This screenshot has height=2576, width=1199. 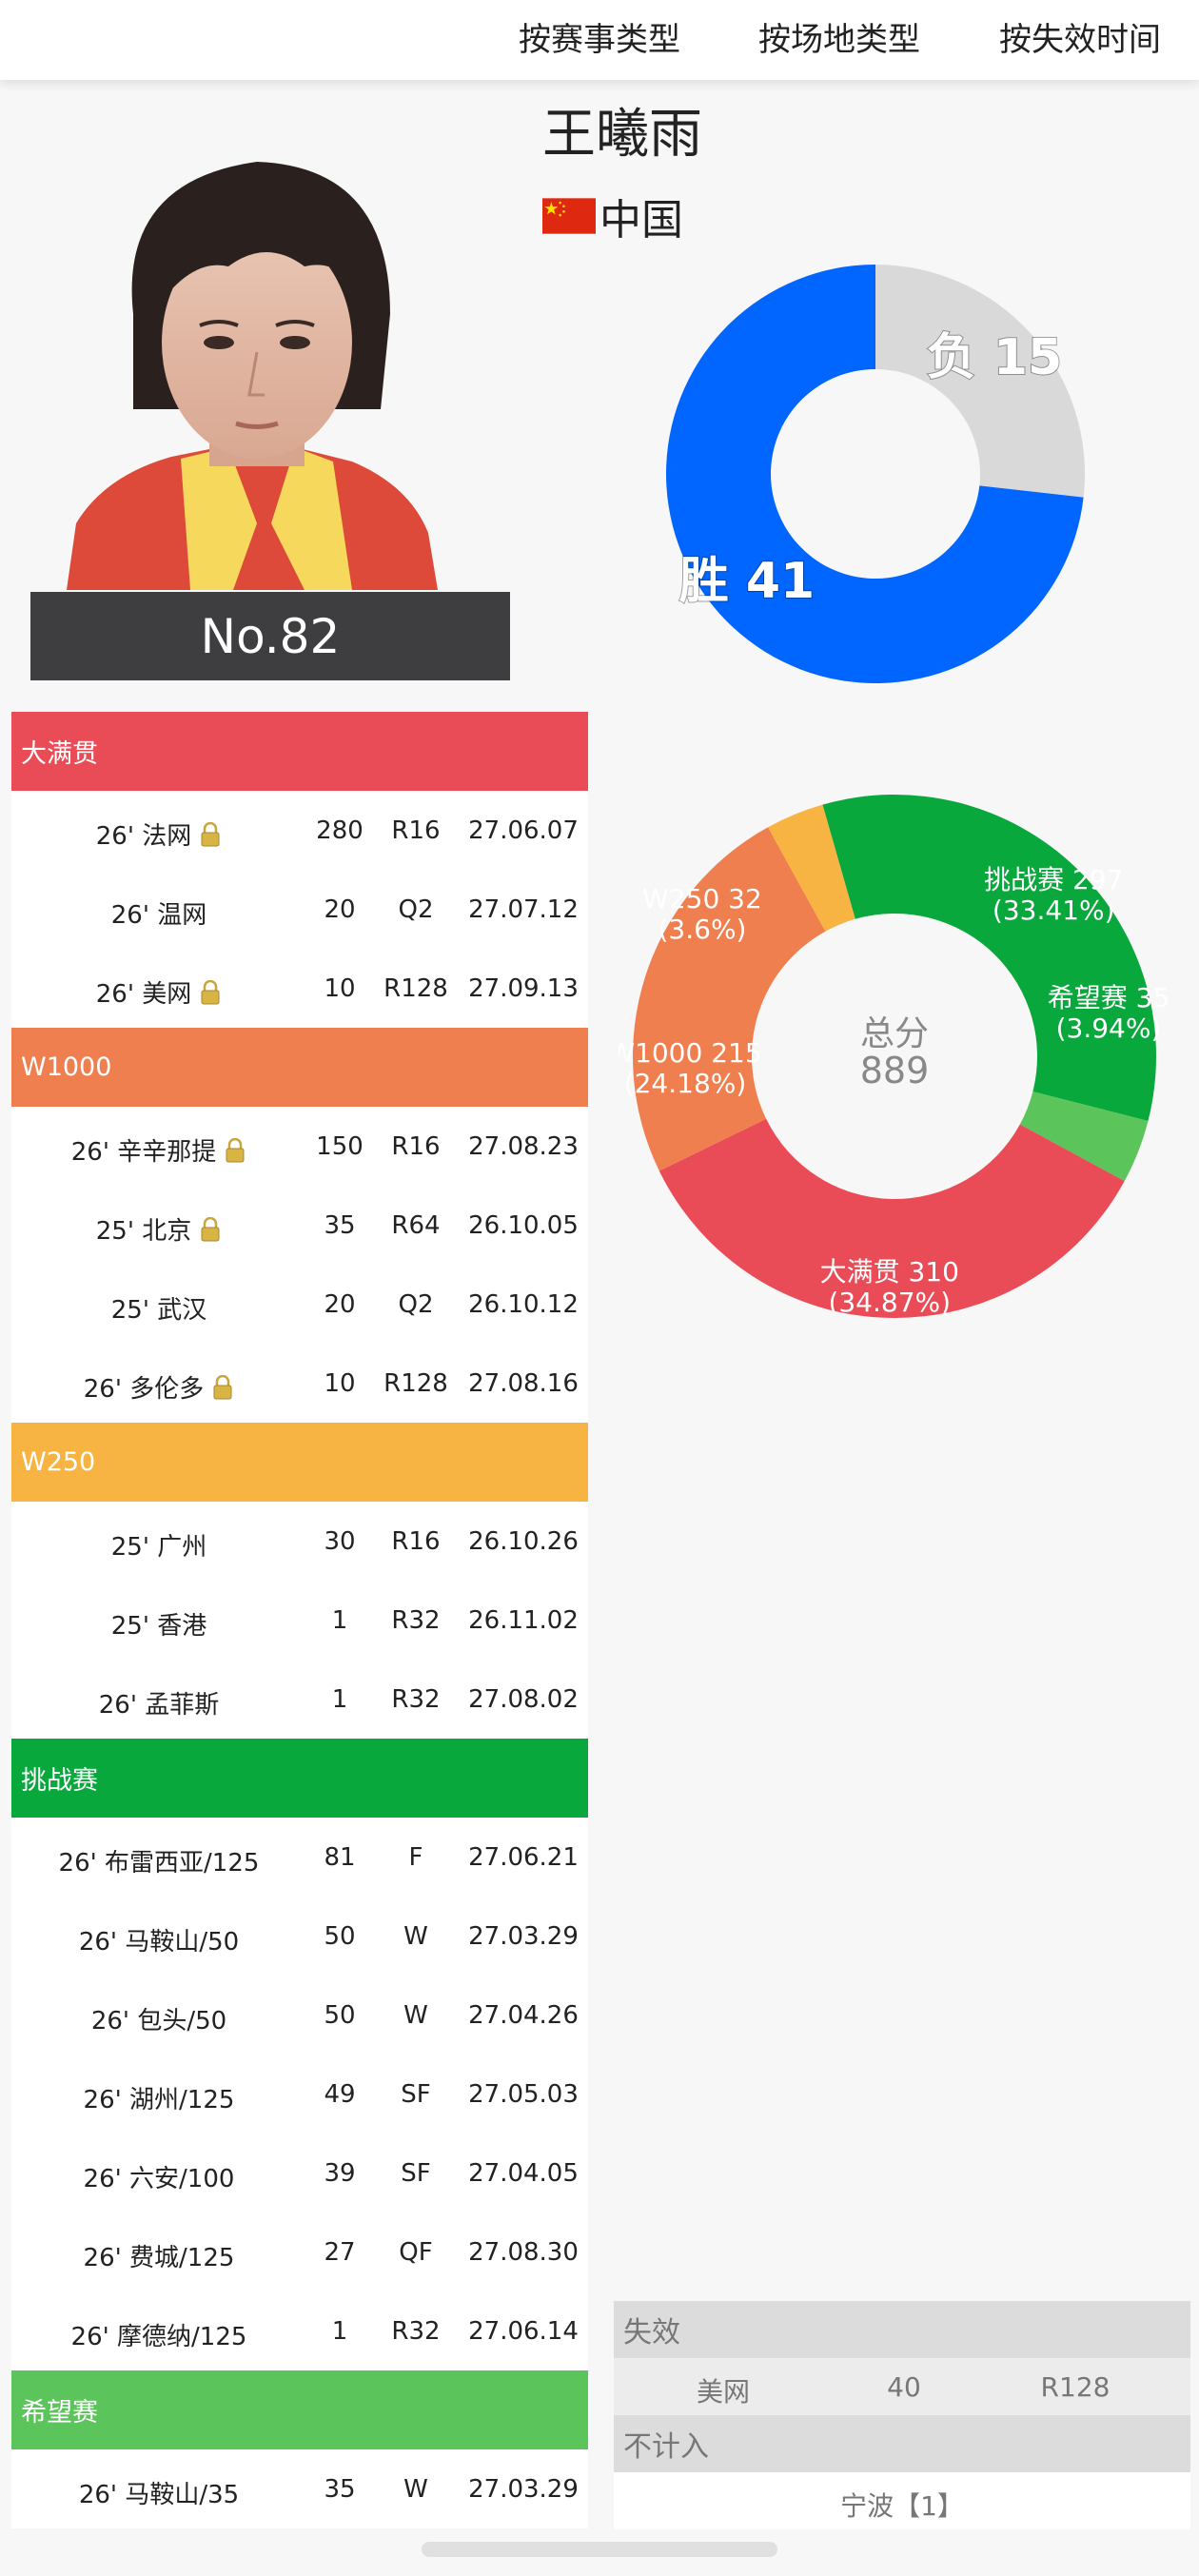 What do you see at coordinates (299, 909) in the screenshot?
I see `table-row: 26' 温网 20 Q2 27.07.12` at bounding box center [299, 909].